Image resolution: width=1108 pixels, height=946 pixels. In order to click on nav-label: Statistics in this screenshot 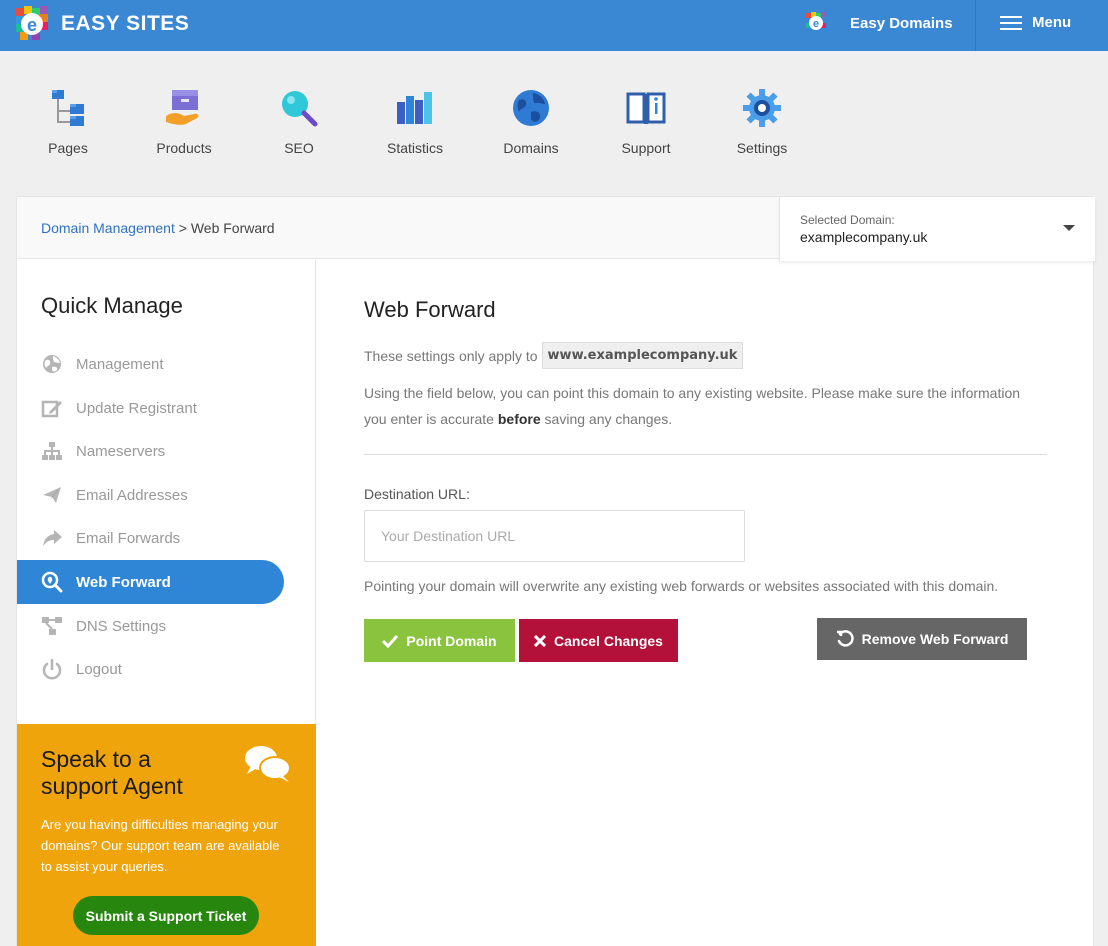, I will do `click(414, 148)`.